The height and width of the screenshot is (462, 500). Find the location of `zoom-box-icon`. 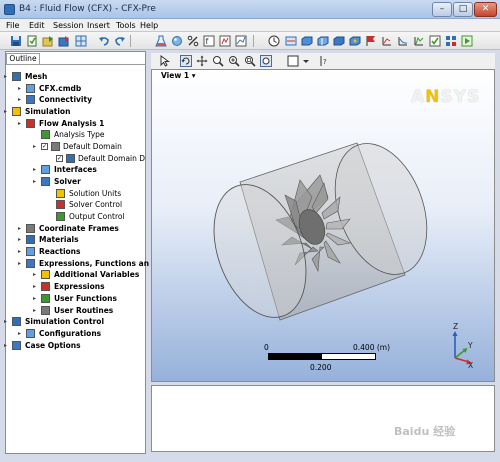

zoom-box-icon is located at coordinates (250, 61).